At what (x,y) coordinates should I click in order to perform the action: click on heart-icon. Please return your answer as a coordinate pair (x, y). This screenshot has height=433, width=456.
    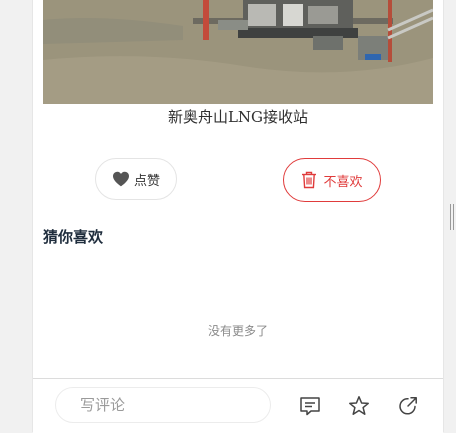
    Looking at the image, I should click on (120, 179).